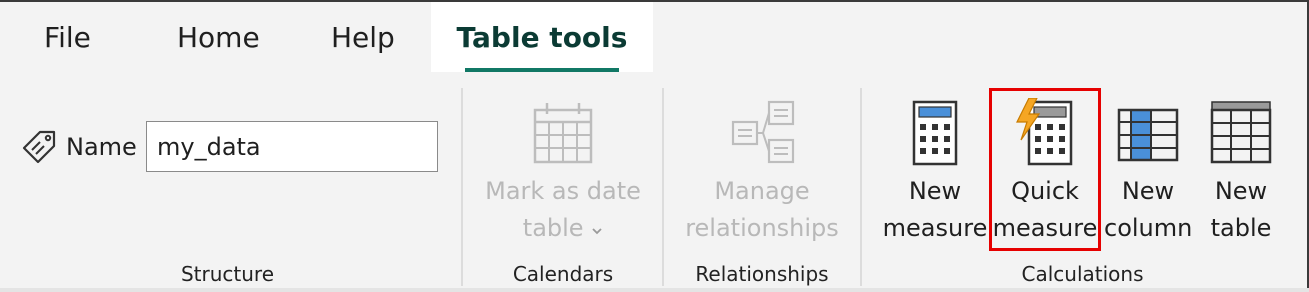  Describe the element at coordinates (1082, 274) in the screenshot. I see `group-label-calculations: Calculations` at that location.